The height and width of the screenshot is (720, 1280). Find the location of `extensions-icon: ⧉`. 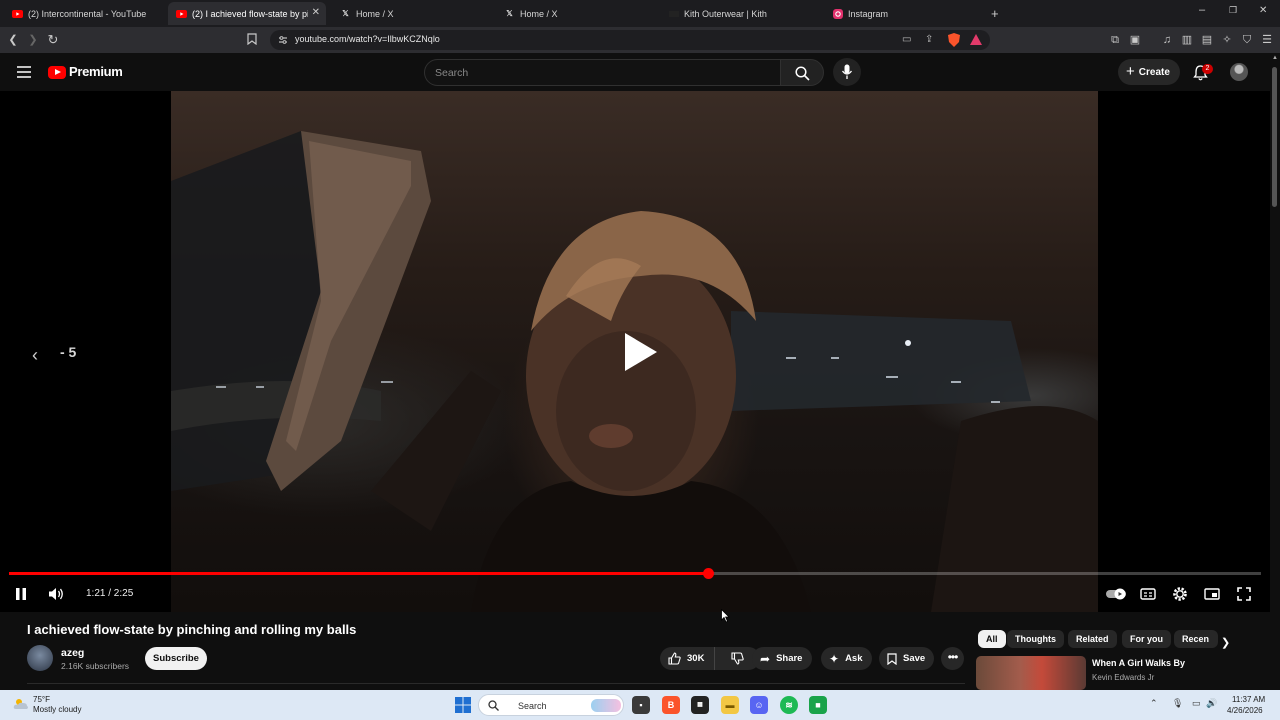

extensions-icon: ⧉ is located at coordinates (1115, 40).